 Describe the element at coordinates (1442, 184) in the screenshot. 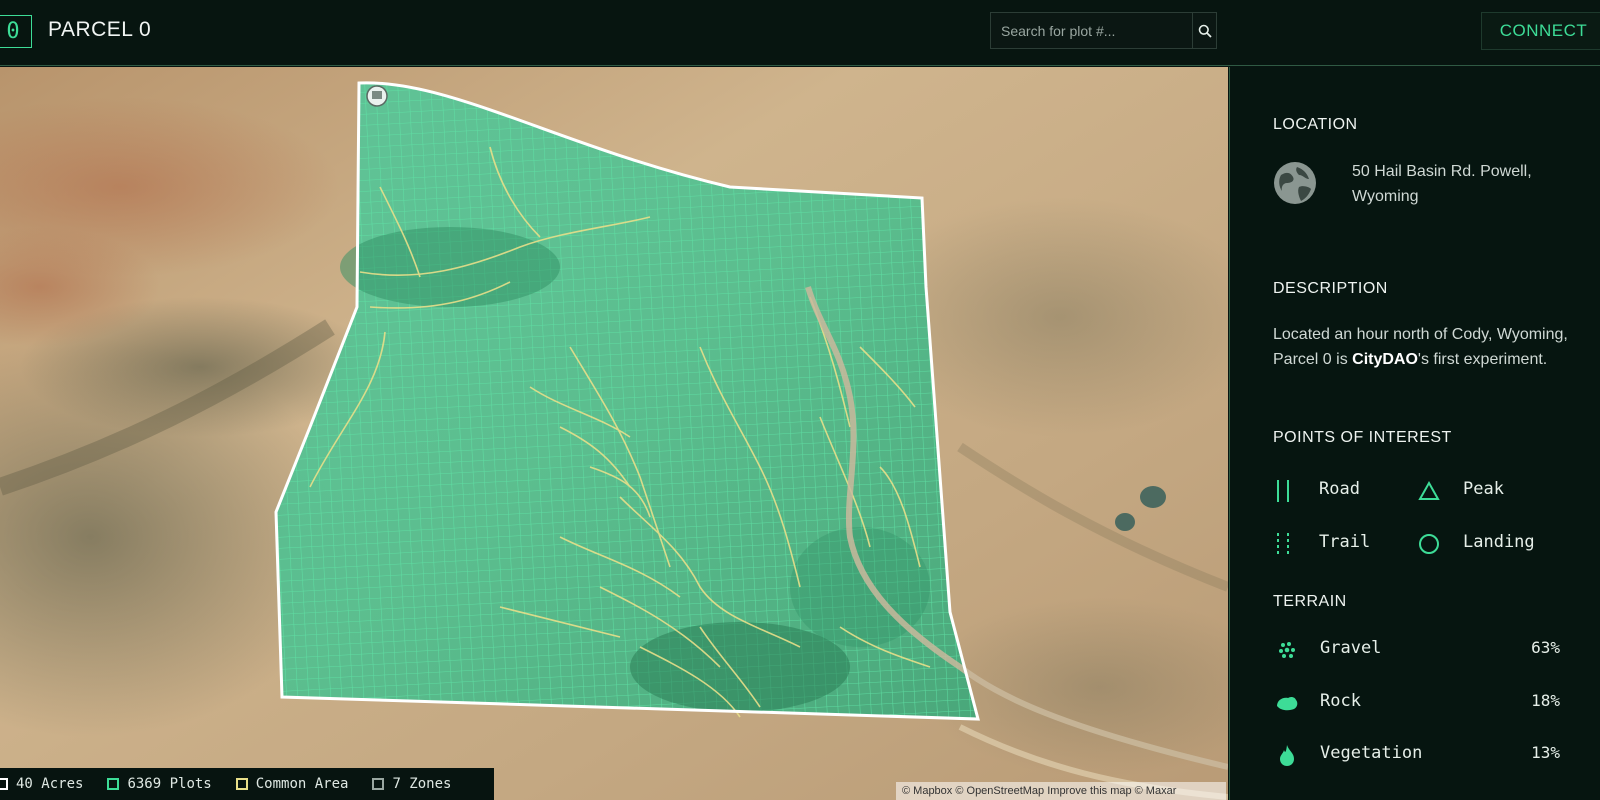

I see `location-address: 50 Hail Basin Rd. Powell, Wyoming` at that location.